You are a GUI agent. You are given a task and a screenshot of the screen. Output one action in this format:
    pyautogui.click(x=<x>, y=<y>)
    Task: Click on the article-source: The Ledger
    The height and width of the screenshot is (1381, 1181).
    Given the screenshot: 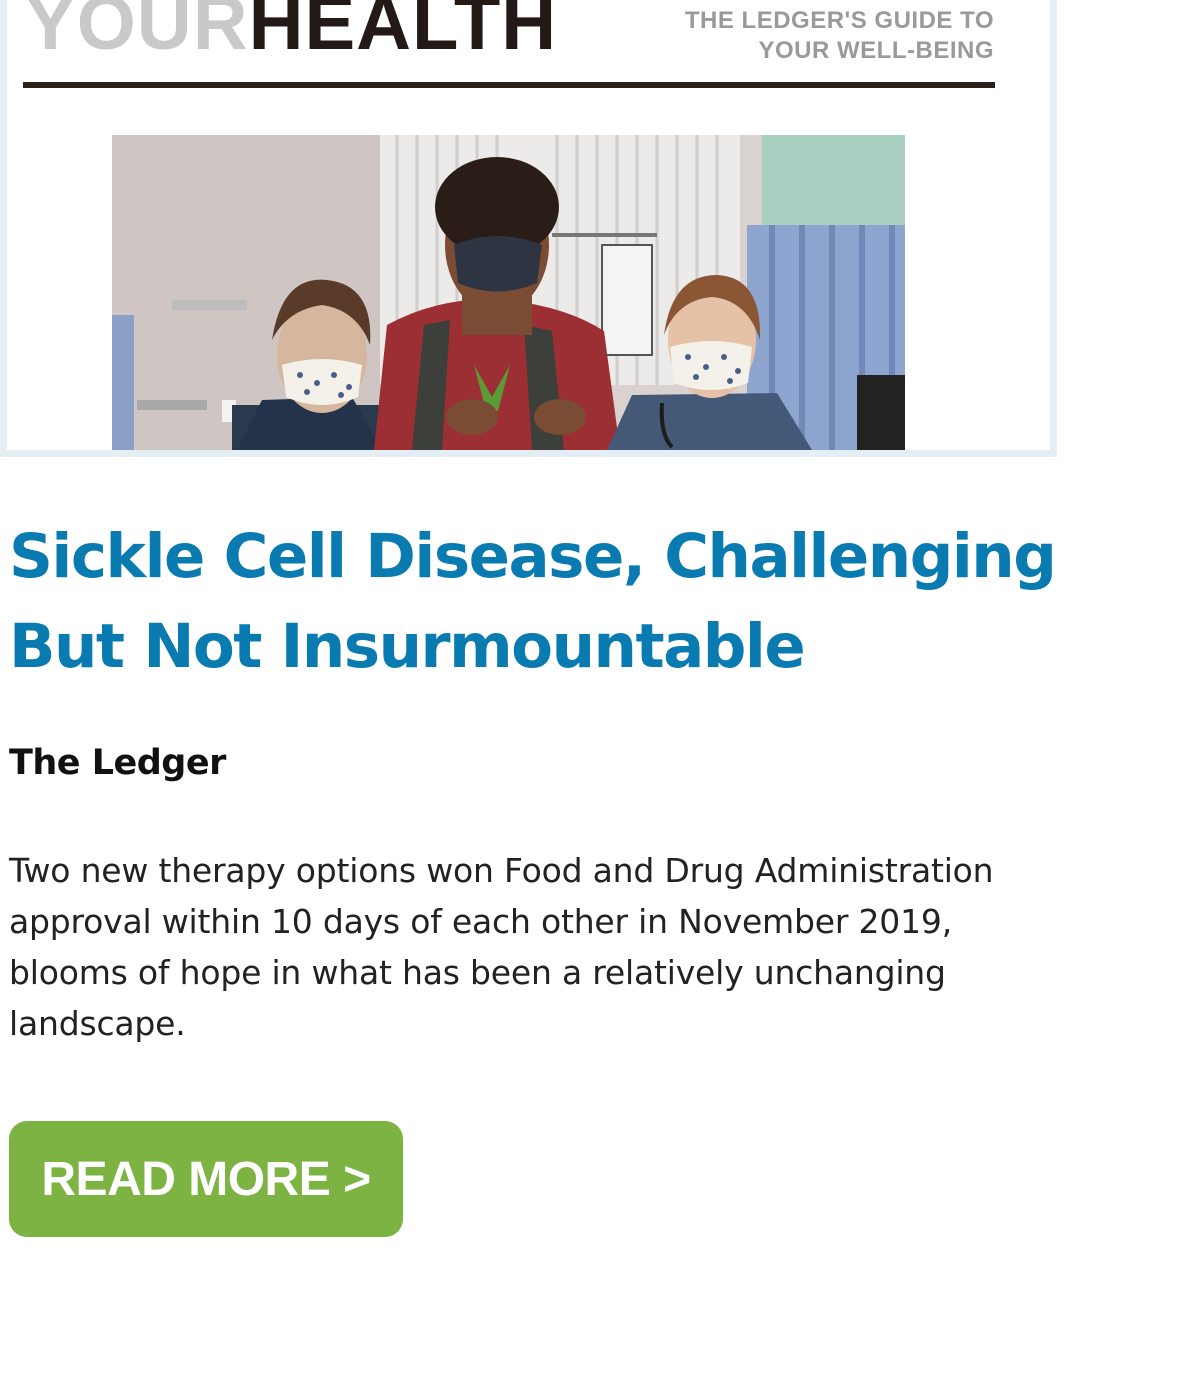 What is the action you would take?
    pyautogui.click(x=117, y=763)
    